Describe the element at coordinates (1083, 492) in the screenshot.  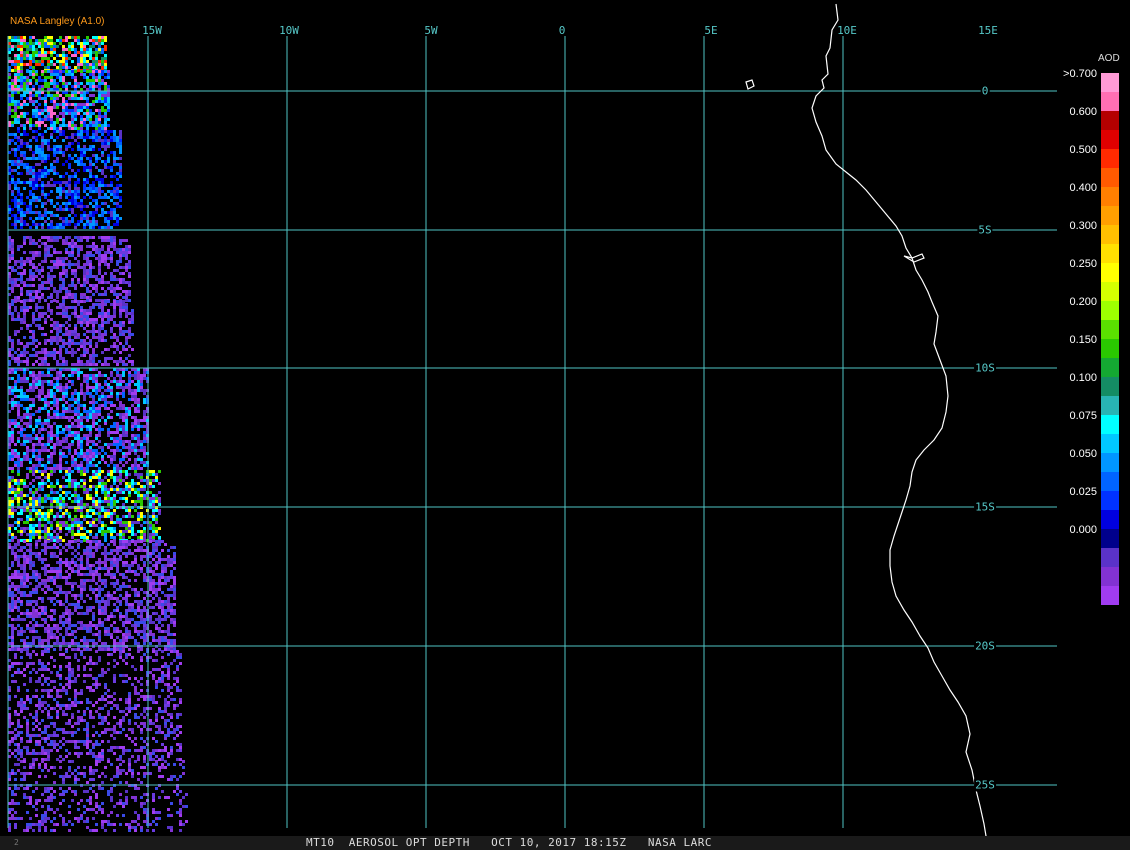
I see `legend-label: 0.025` at that location.